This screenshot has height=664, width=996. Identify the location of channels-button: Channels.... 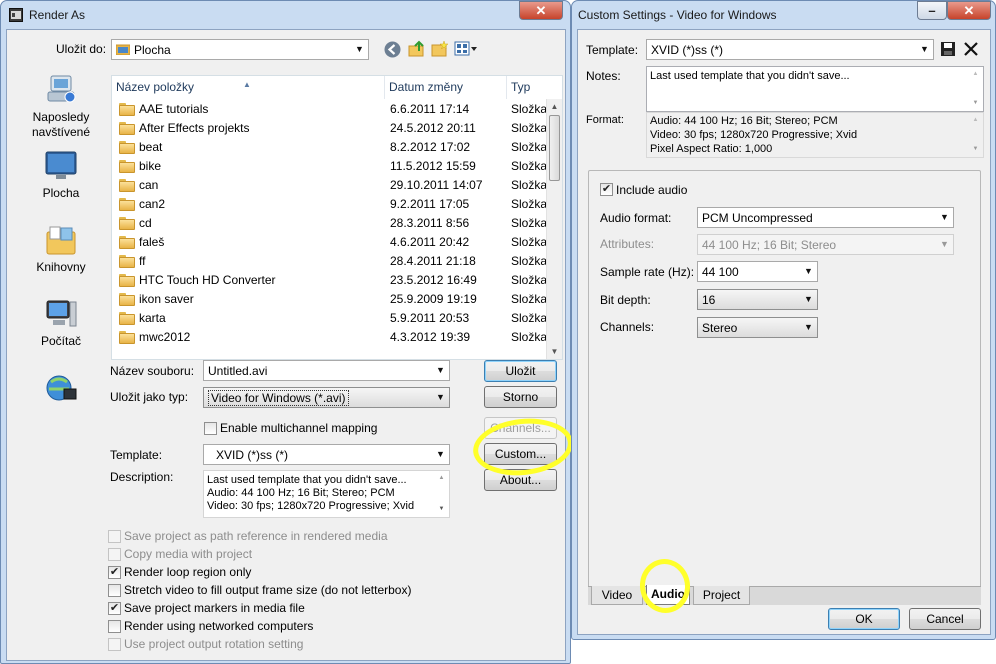
(520, 428).